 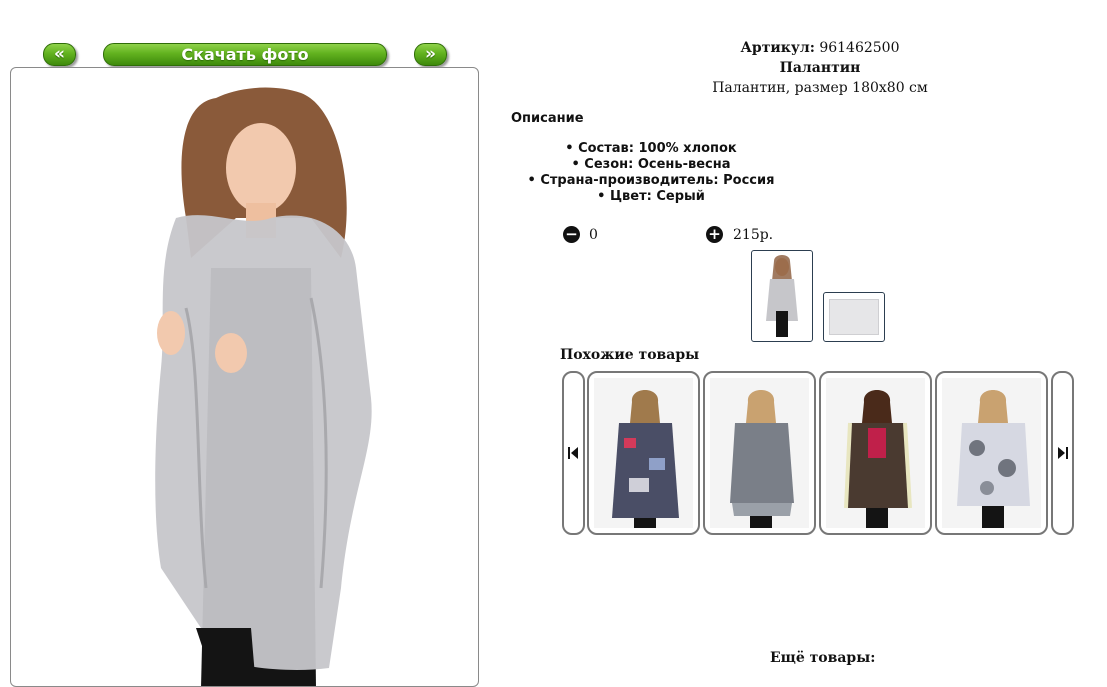 I want to click on thumbnail-model, so click(x=782, y=296).